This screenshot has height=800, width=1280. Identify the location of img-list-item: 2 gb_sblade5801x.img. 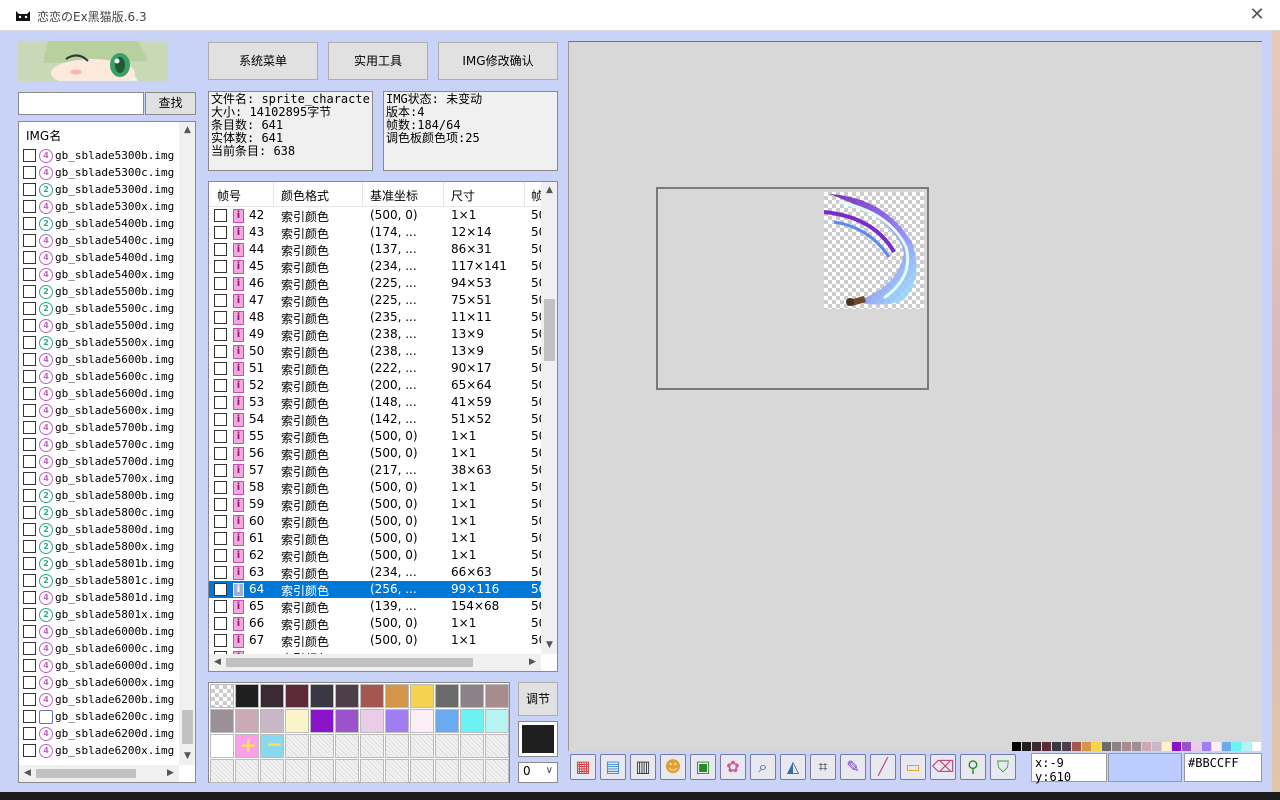
(102, 614).